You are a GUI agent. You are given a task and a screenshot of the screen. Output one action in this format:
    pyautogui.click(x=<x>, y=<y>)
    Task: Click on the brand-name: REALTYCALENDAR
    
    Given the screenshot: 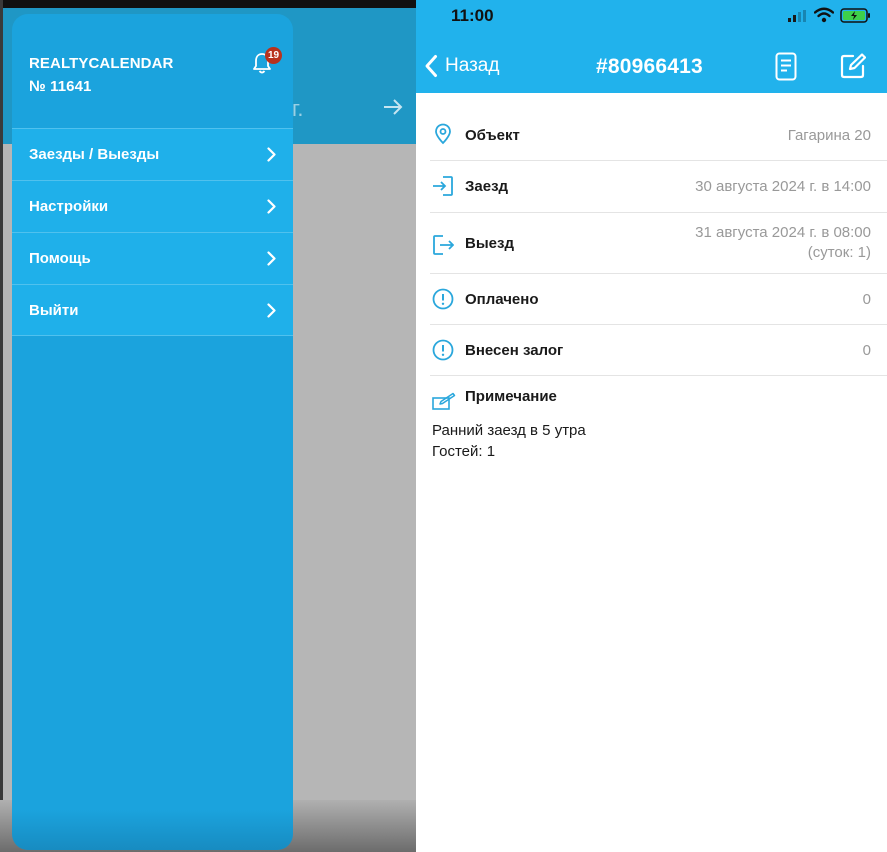 What is the action you would take?
    pyautogui.click(x=101, y=63)
    